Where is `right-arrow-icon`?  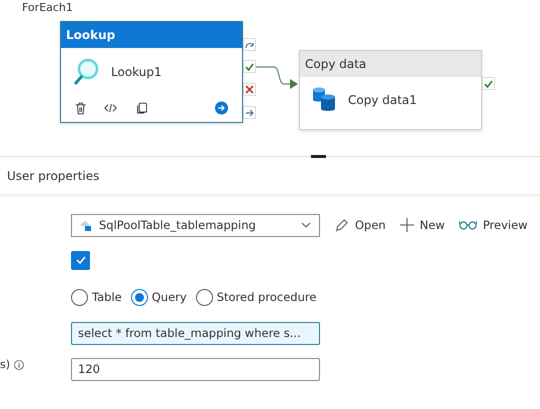
right-arrow-icon is located at coordinates (249, 112).